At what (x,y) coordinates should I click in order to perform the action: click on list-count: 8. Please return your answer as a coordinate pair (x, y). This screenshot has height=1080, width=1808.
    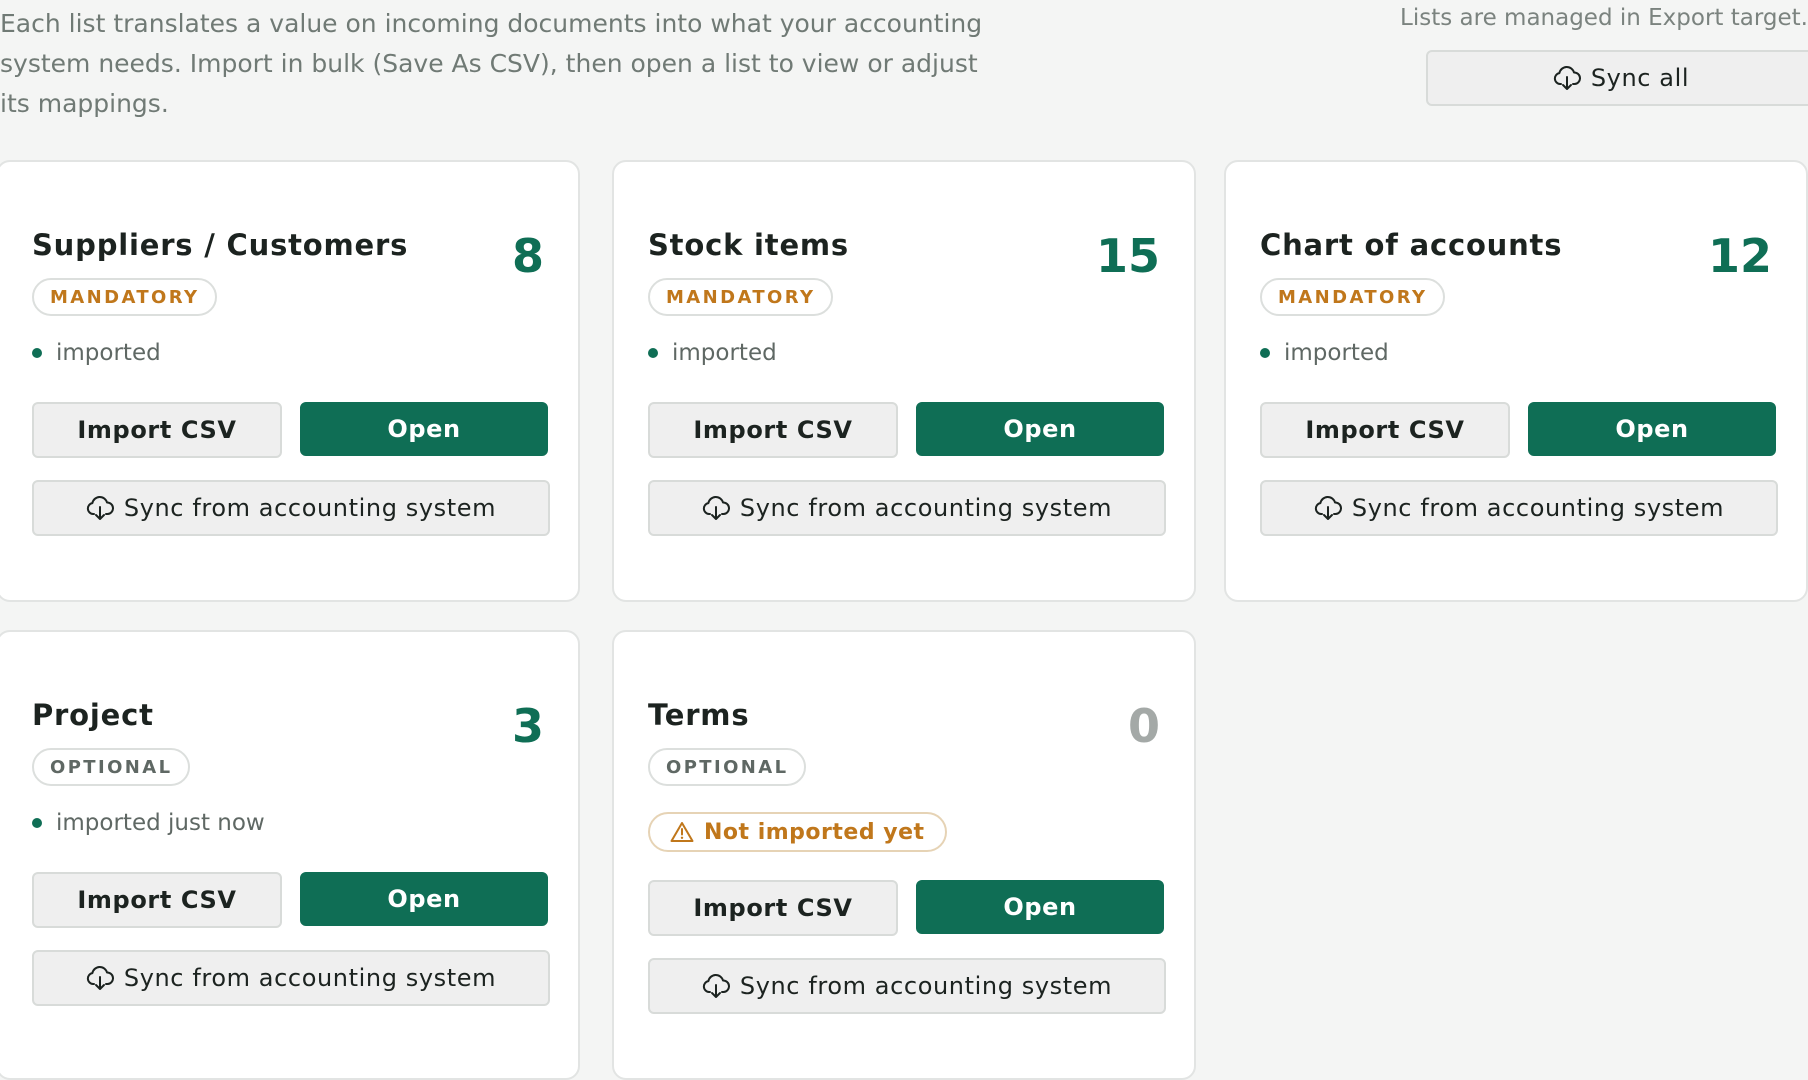
    Looking at the image, I should click on (527, 256).